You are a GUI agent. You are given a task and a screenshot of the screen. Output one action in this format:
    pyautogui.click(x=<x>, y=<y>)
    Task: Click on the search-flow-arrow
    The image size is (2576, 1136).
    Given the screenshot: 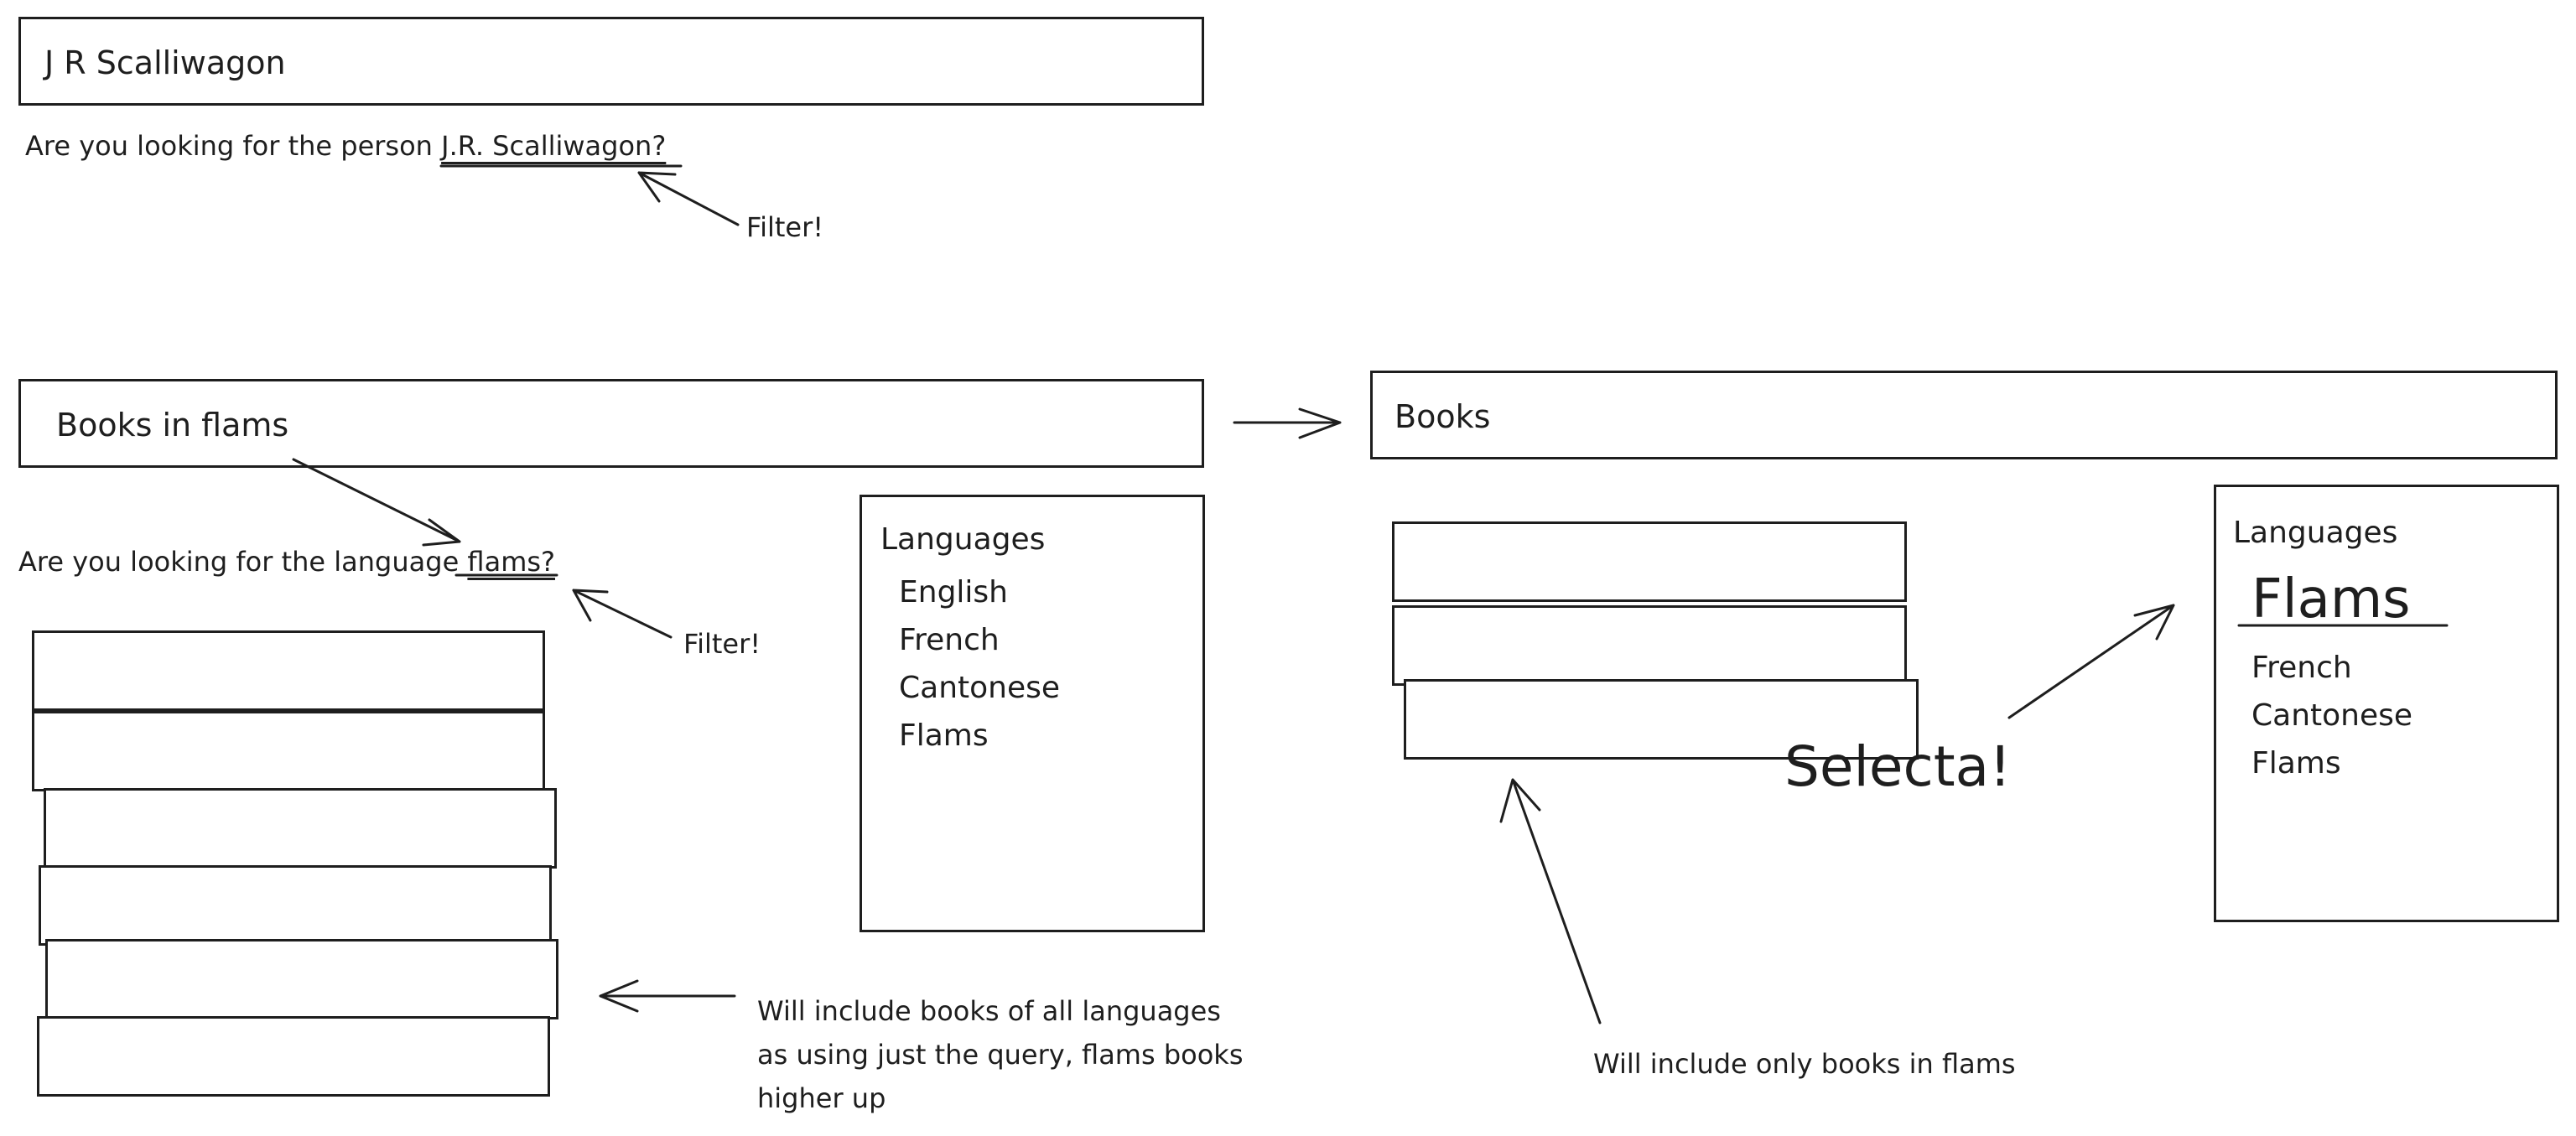 What is the action you would take?
    pyautogui.click(x=1287, y=423)
    